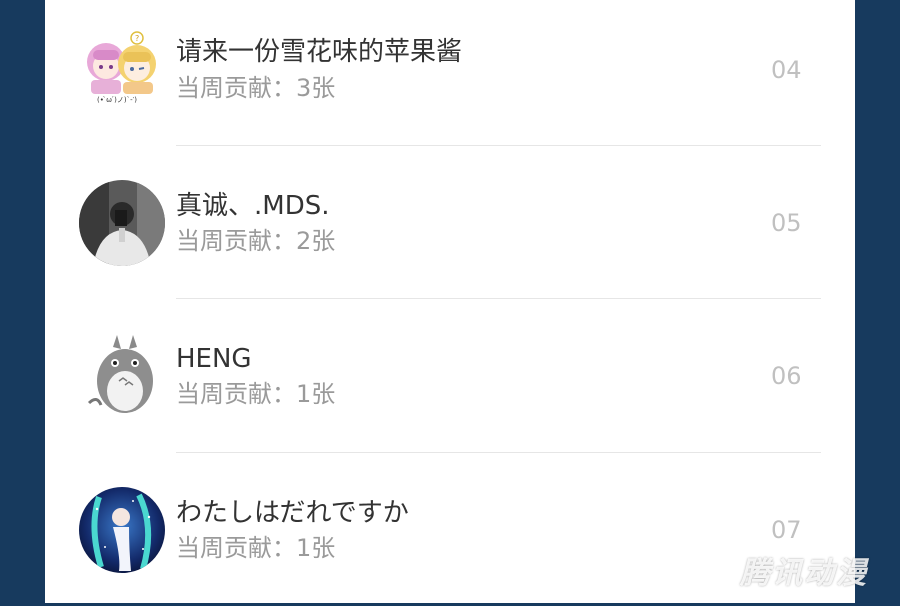 This screenshot has height=606, width=900. I want to click on contributor-name: わたしはだれですか, so click(292, 513).